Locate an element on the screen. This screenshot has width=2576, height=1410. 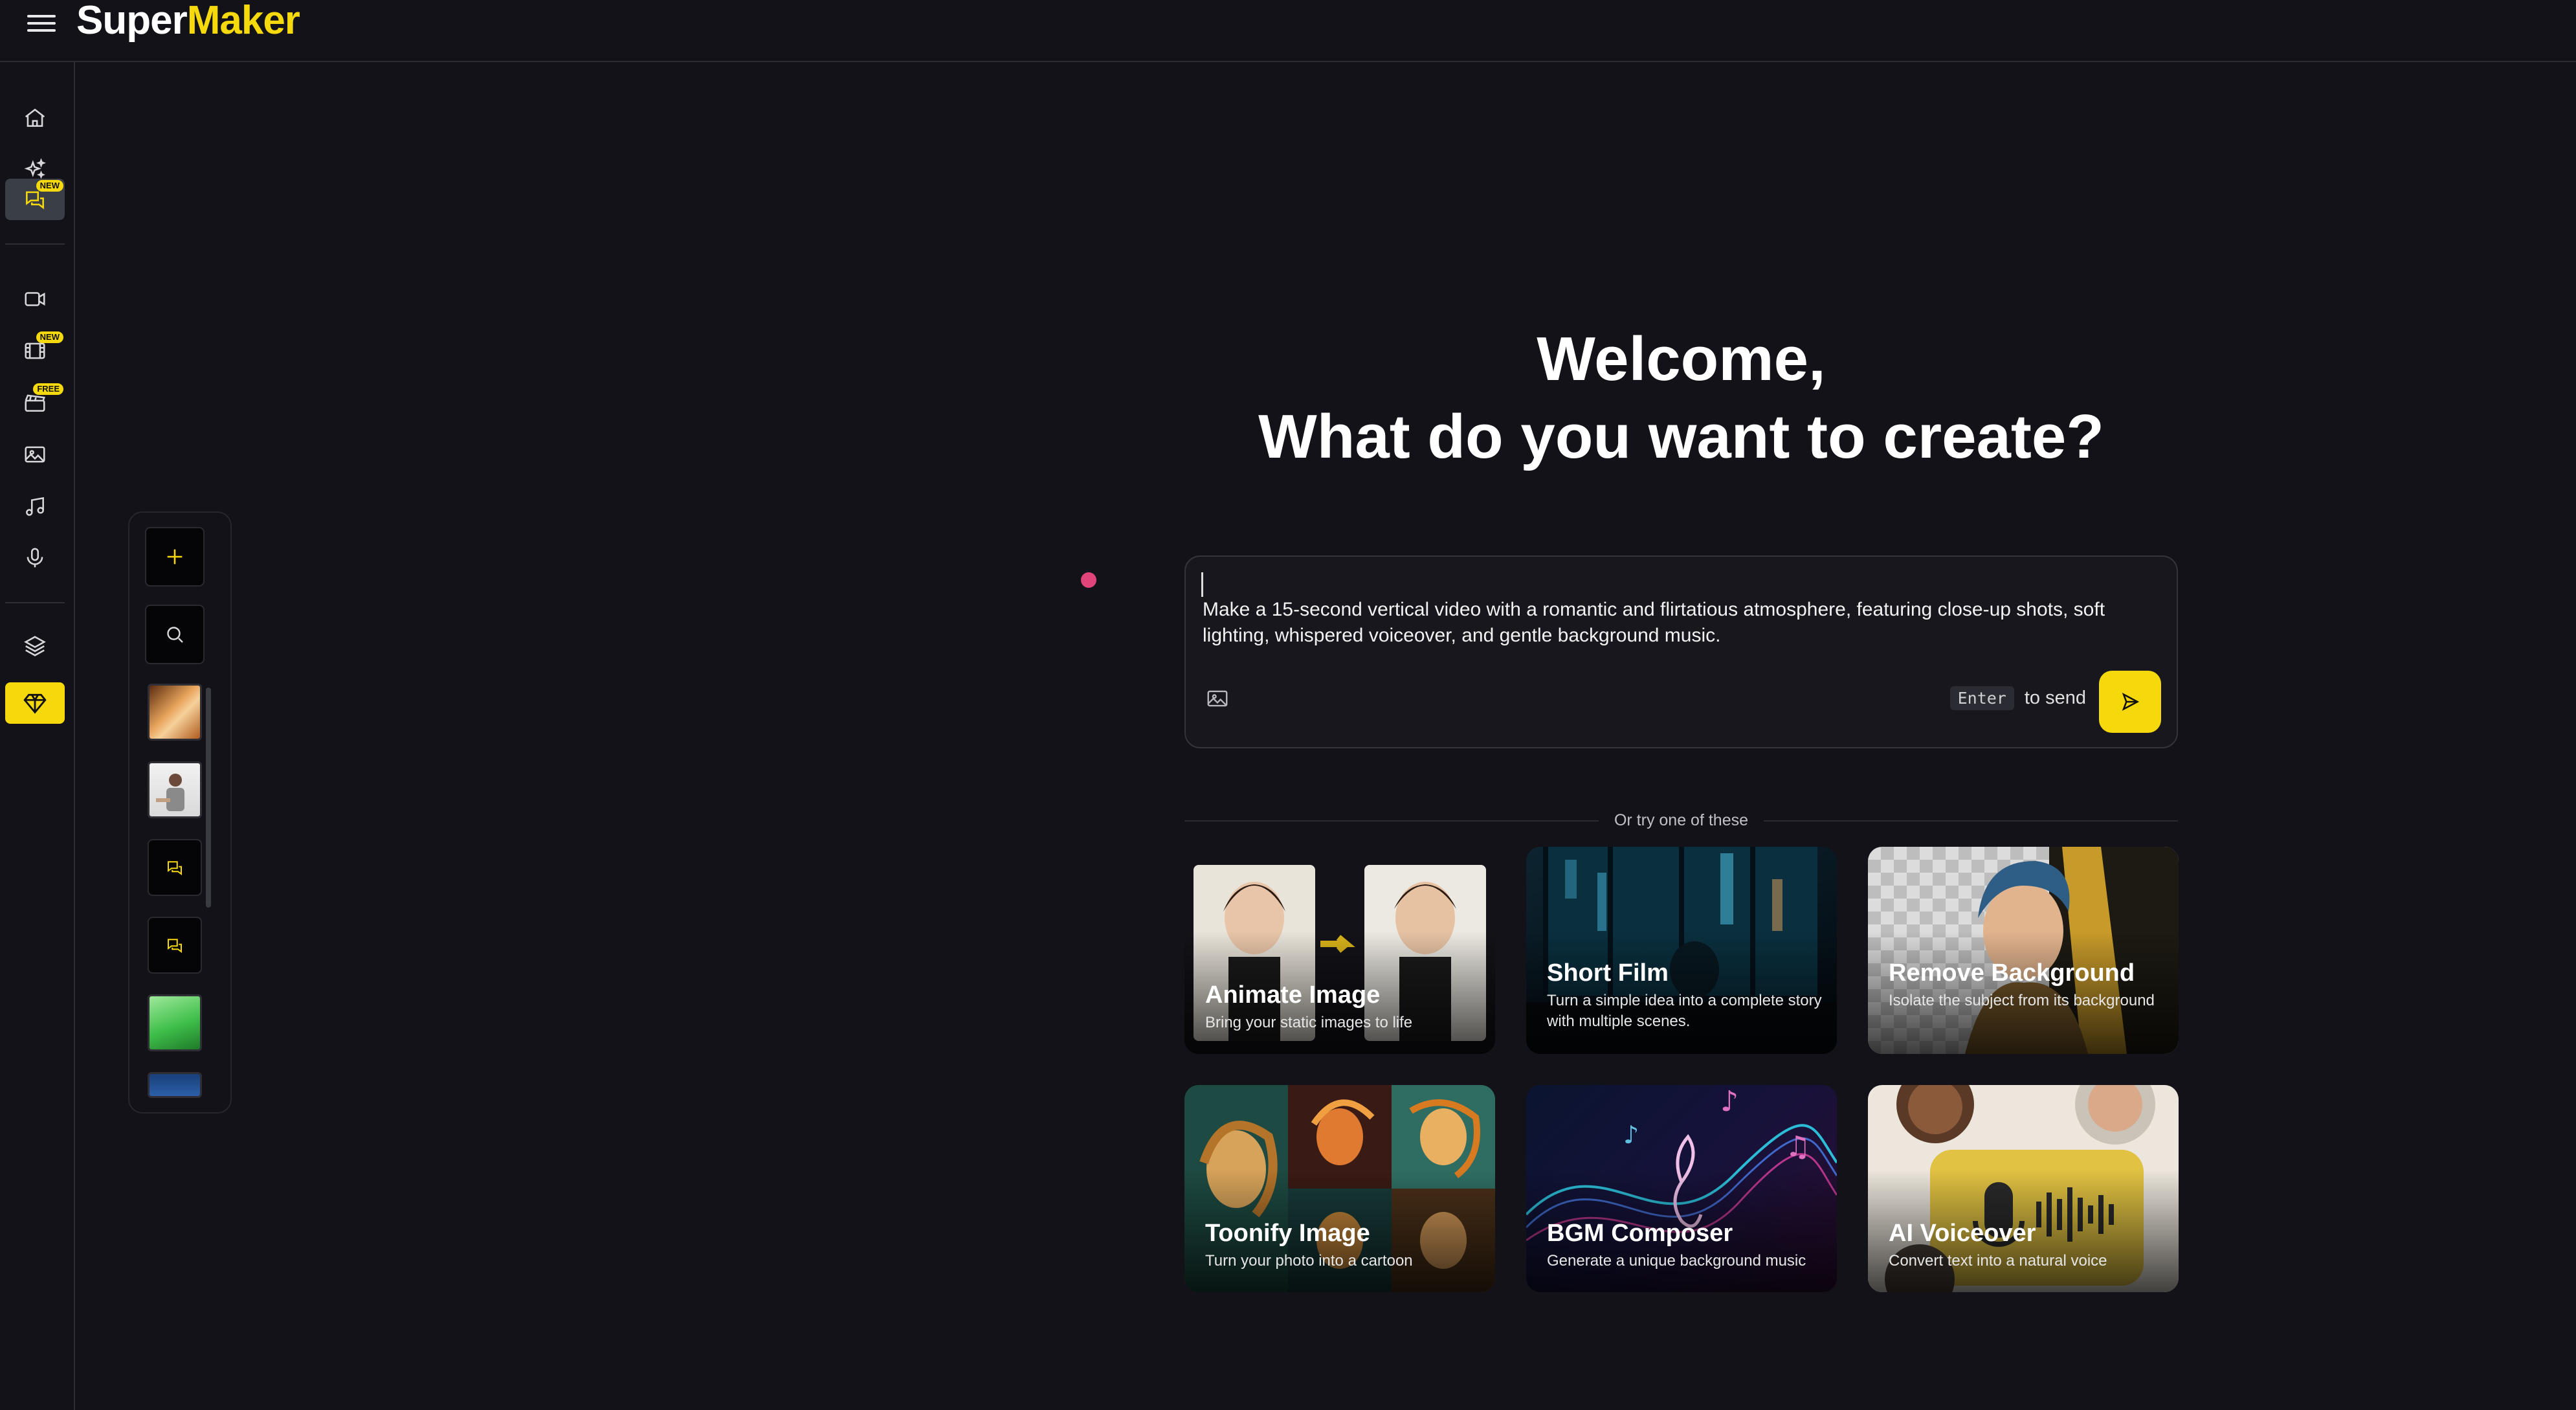
sidebar-item-clapper: FREE is located at coordinates (35, 402).